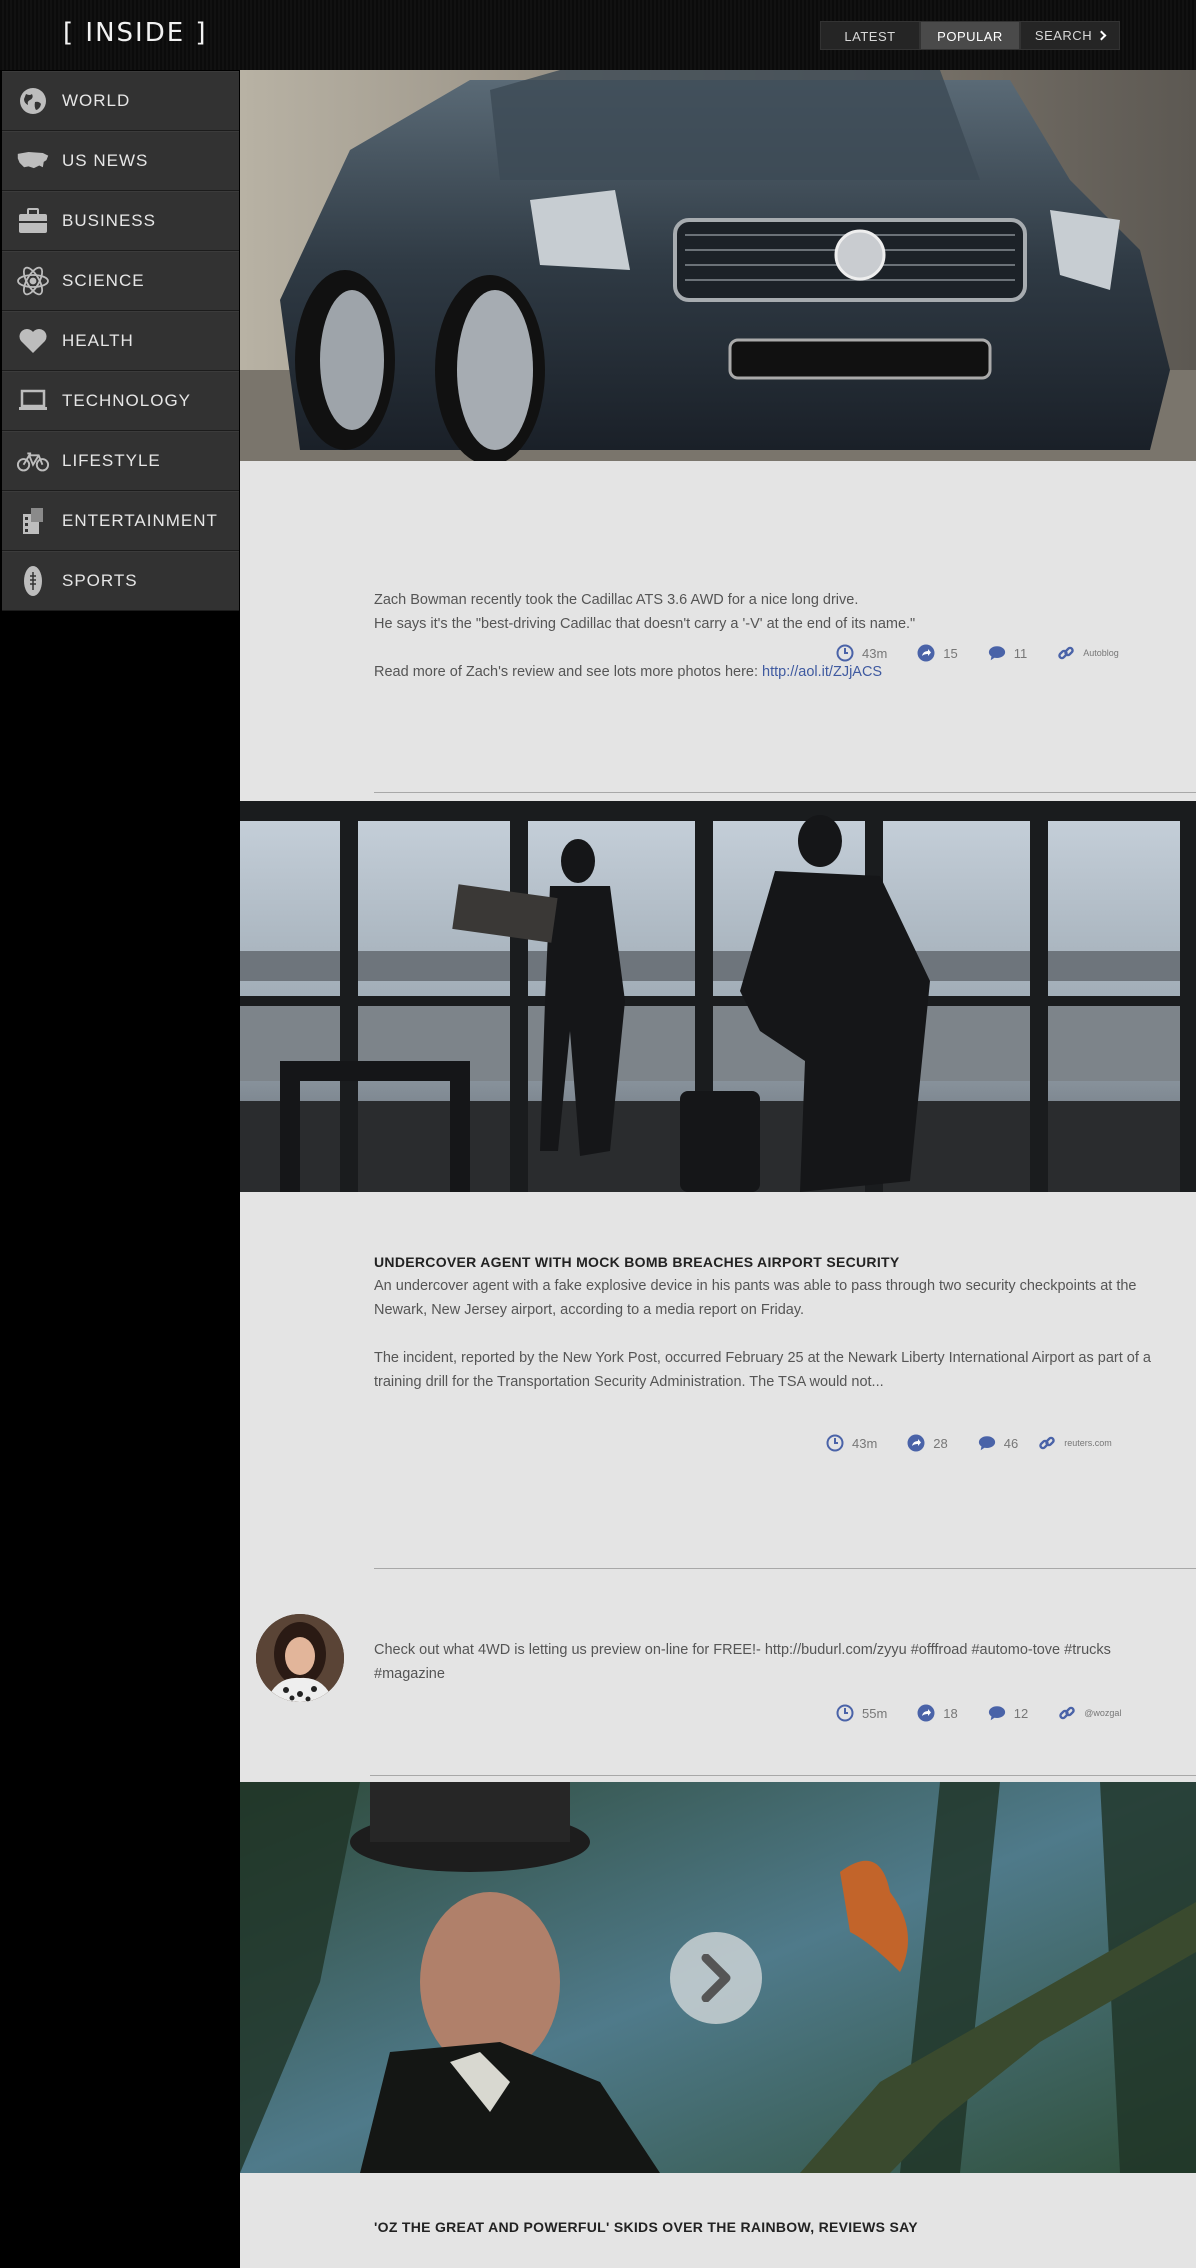 This screenshot has height=2268, width=1196. Describe the element at coordinates (33, 281) in the screenshot. I see `atom-icon` at that location.